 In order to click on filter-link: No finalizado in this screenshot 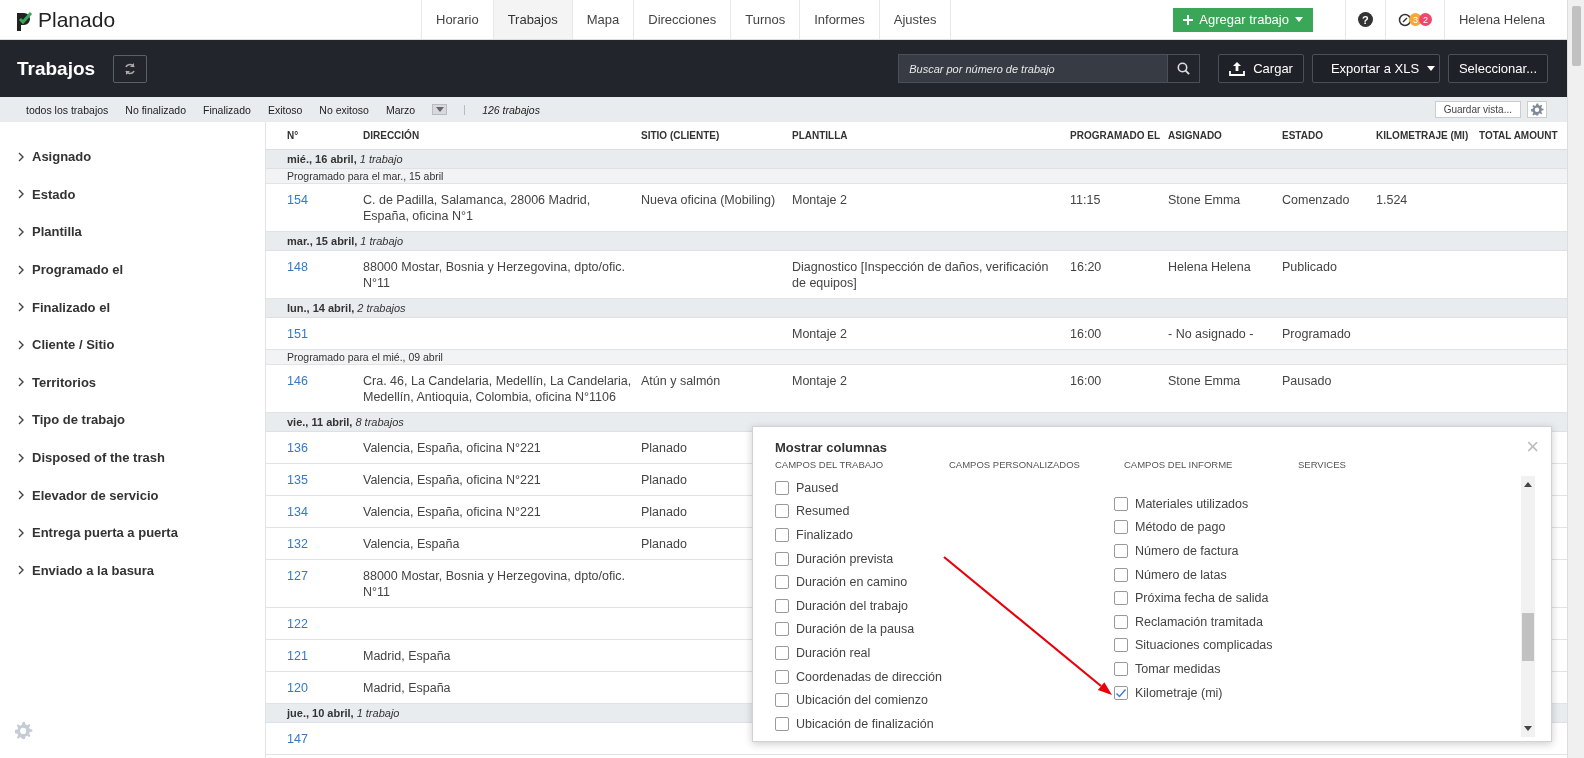, I will do `click(155, 109)`.